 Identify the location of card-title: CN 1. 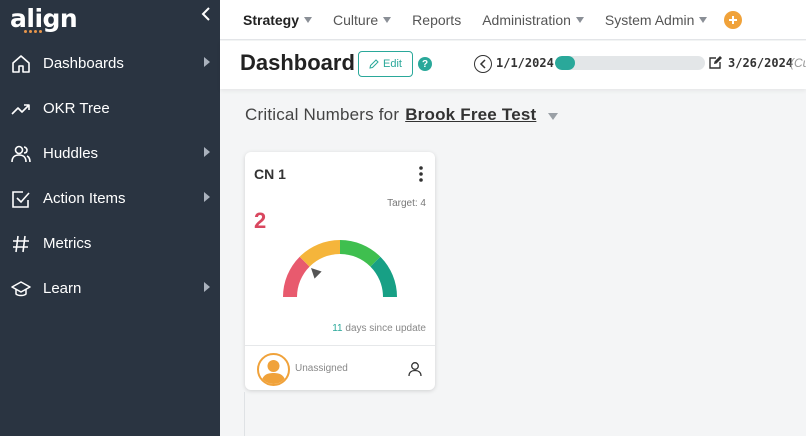
(270, 174).